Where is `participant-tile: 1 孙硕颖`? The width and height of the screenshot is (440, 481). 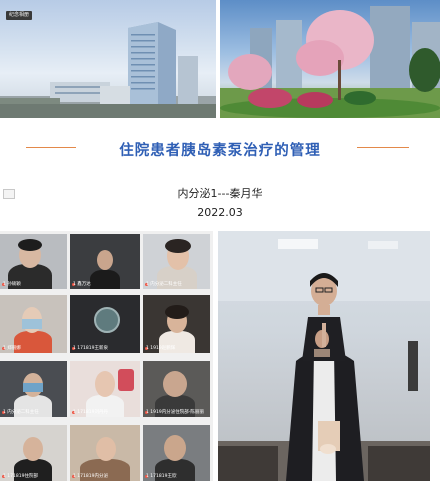 participant-tile: 1 孙硕颖 is located at coordinates (33, 261).